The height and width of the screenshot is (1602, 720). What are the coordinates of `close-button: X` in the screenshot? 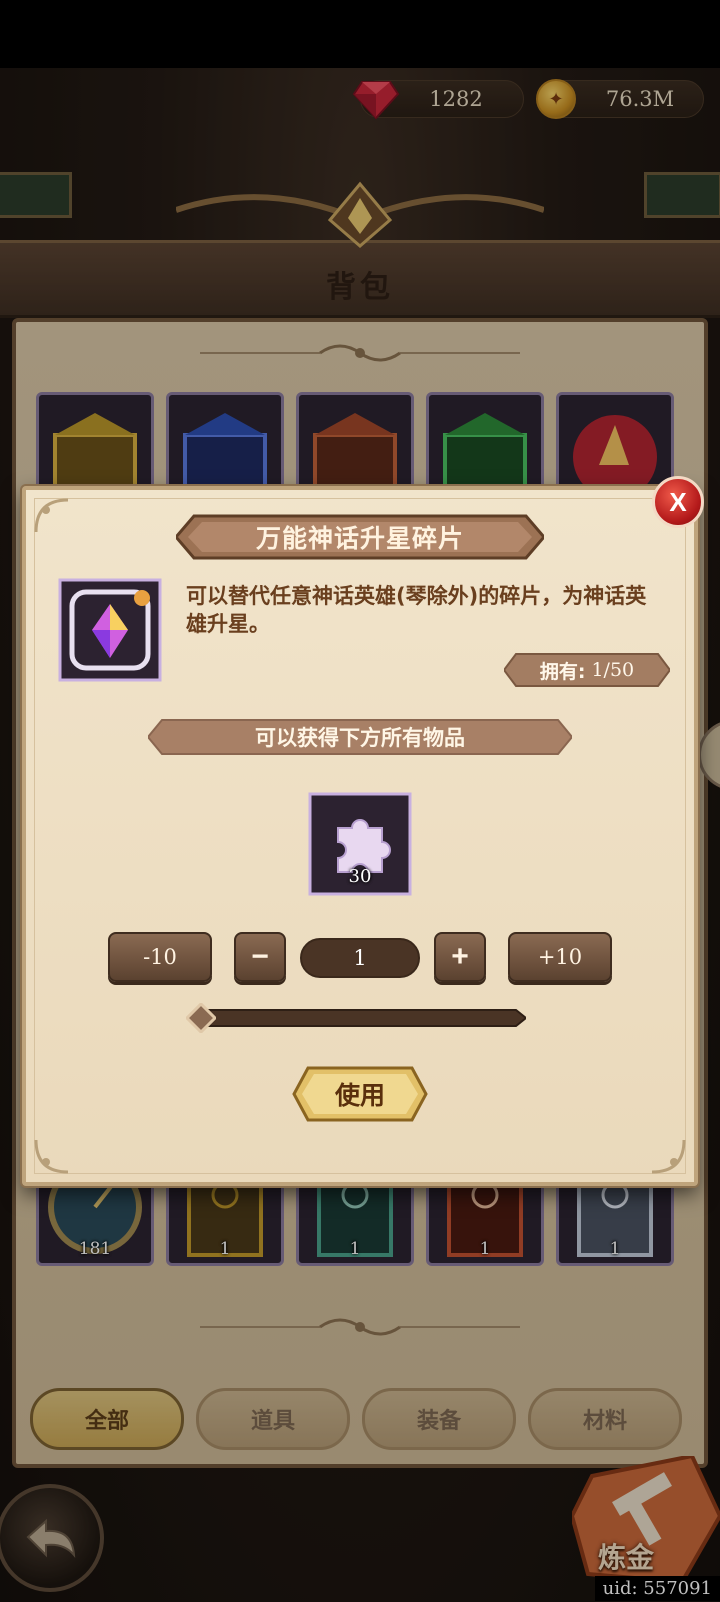 It's located at (678, 502).